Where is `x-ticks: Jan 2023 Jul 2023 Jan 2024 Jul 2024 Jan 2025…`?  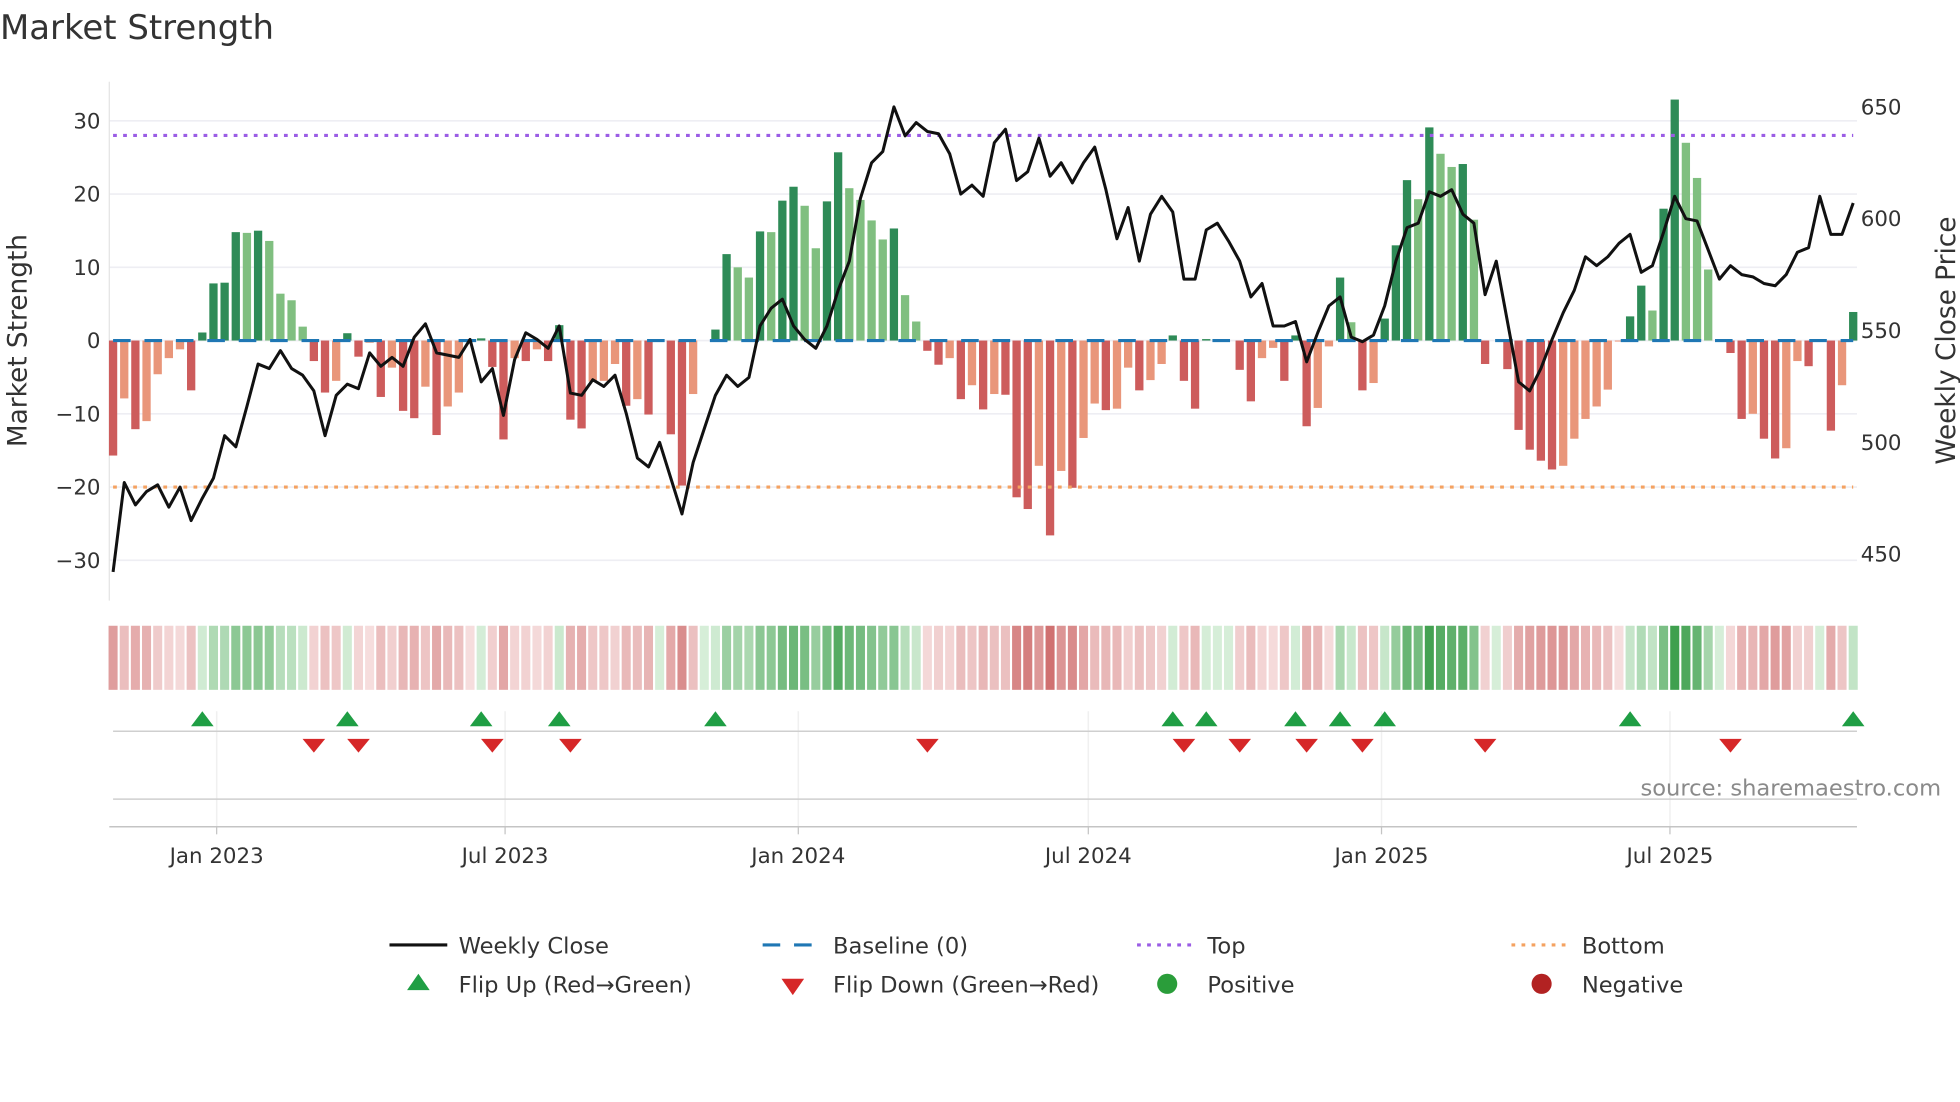 x-ticks: Jan 2023 Jul 2023 Jan 2024 Jul 2024 Jan 2025… is located at coordinates (940, 847).